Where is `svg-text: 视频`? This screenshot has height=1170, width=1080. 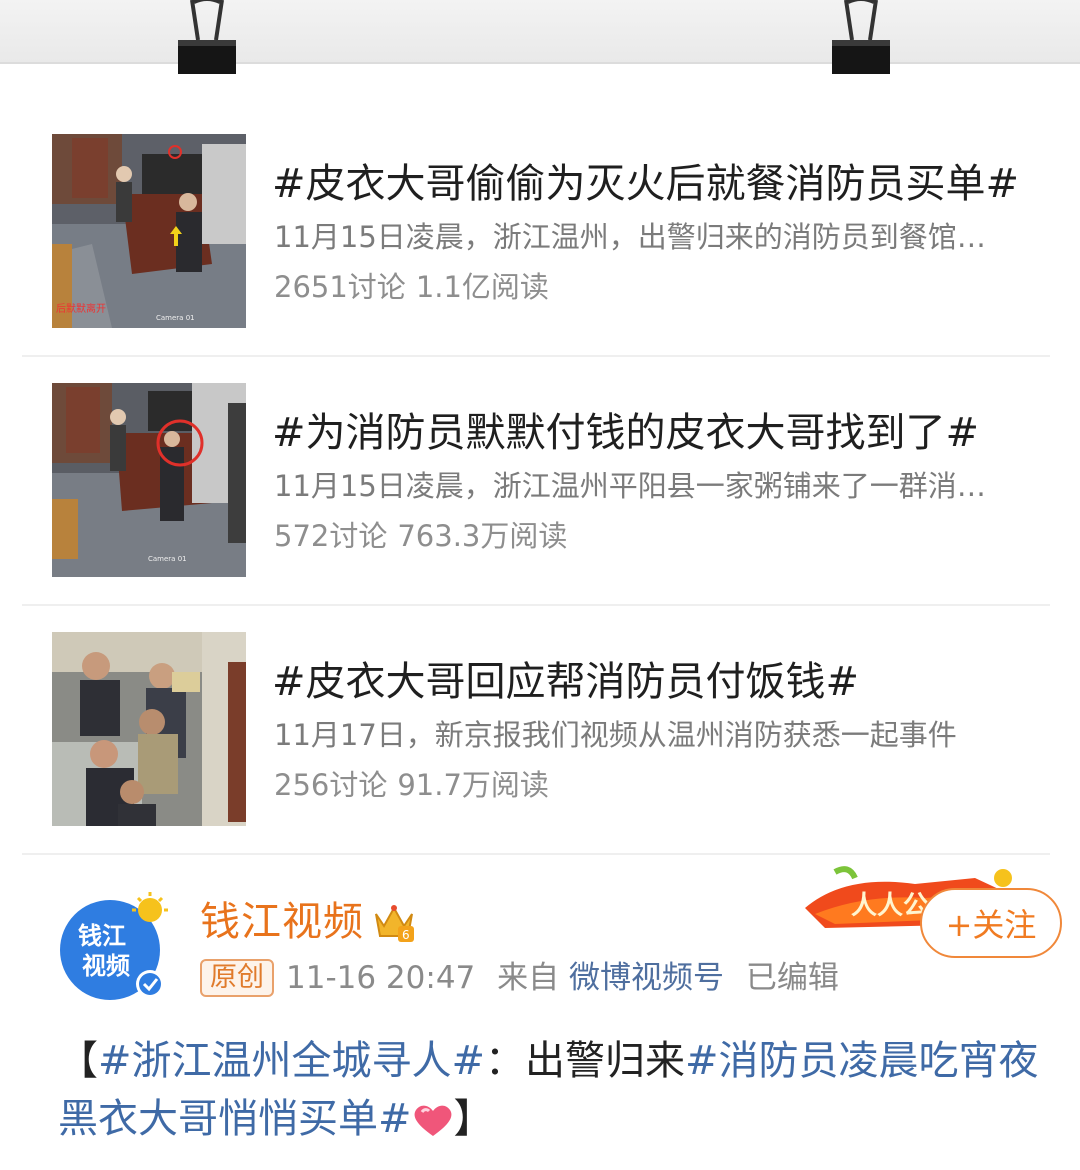
svg-text: 视频 is located at coordinates (106, 966).